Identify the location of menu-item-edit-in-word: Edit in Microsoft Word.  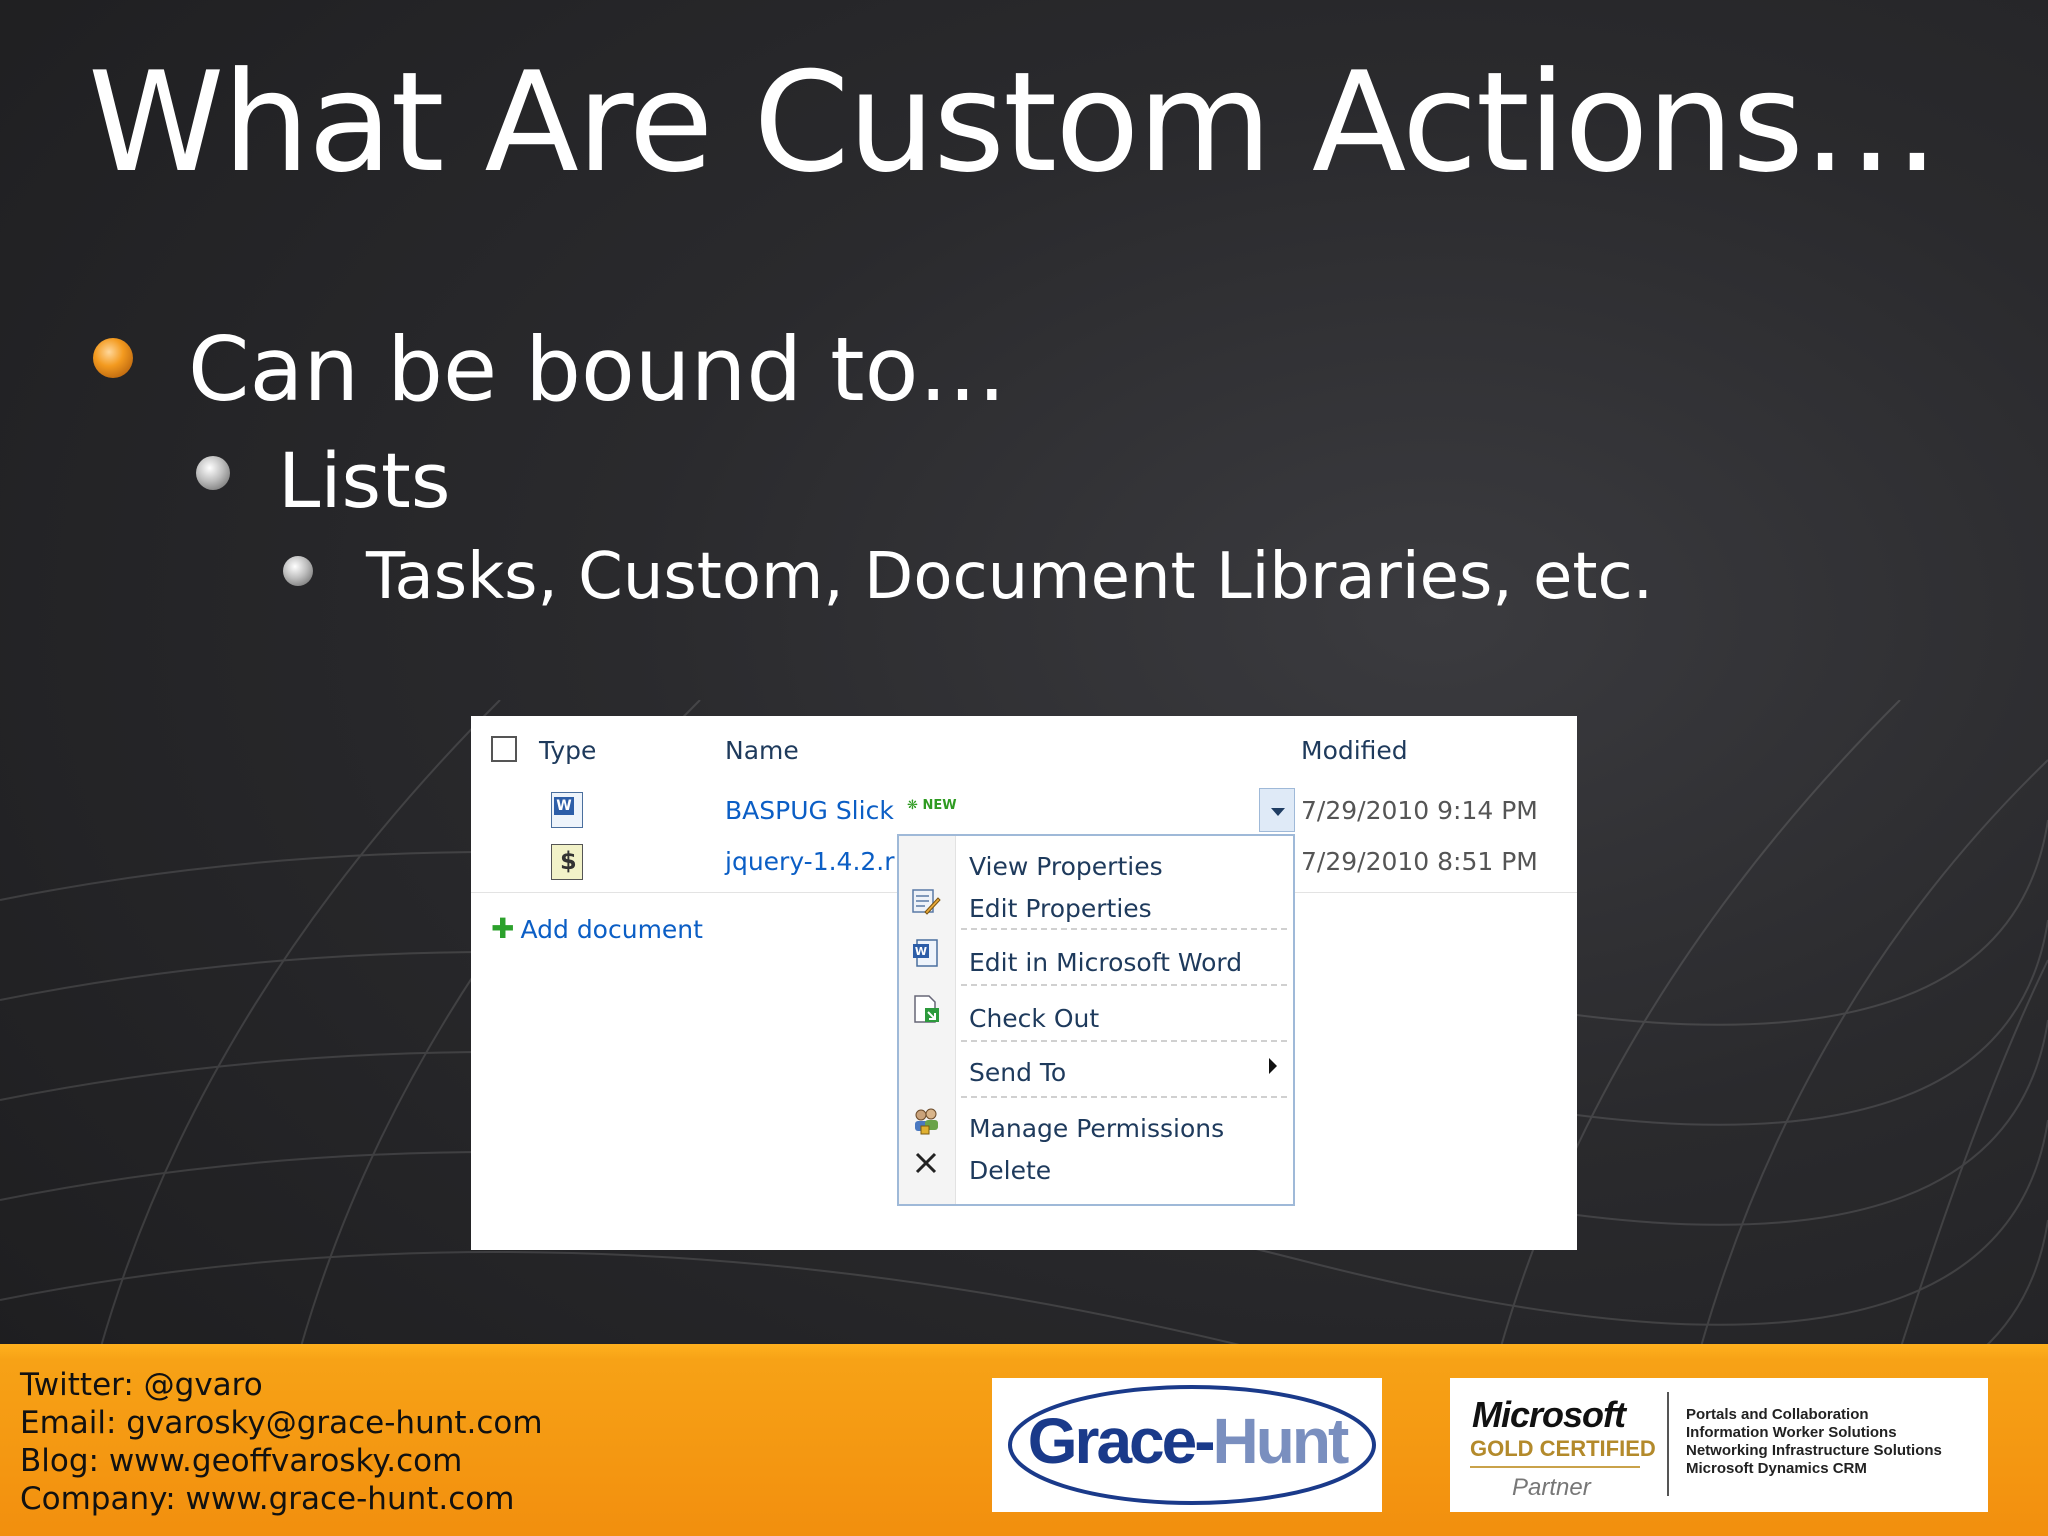
(1105, 962).